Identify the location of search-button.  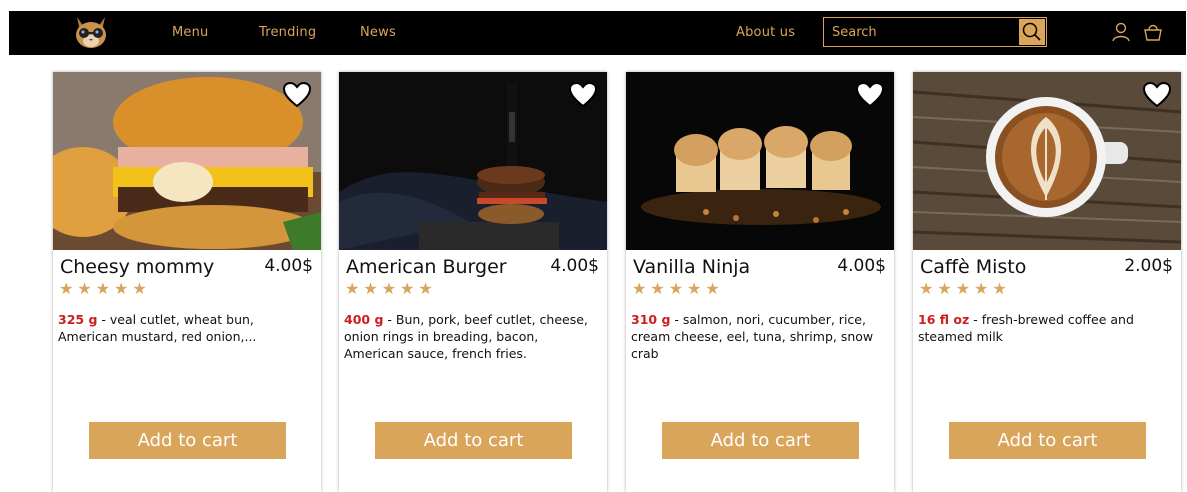
(1032, 32).